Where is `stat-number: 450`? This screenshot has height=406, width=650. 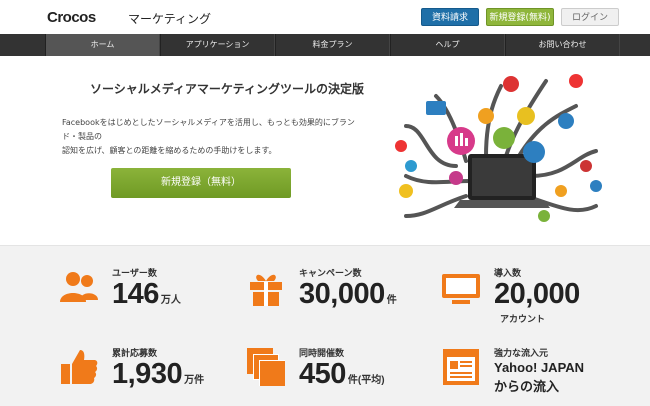 stat-number: 450 is located at coordinates (322, 374).